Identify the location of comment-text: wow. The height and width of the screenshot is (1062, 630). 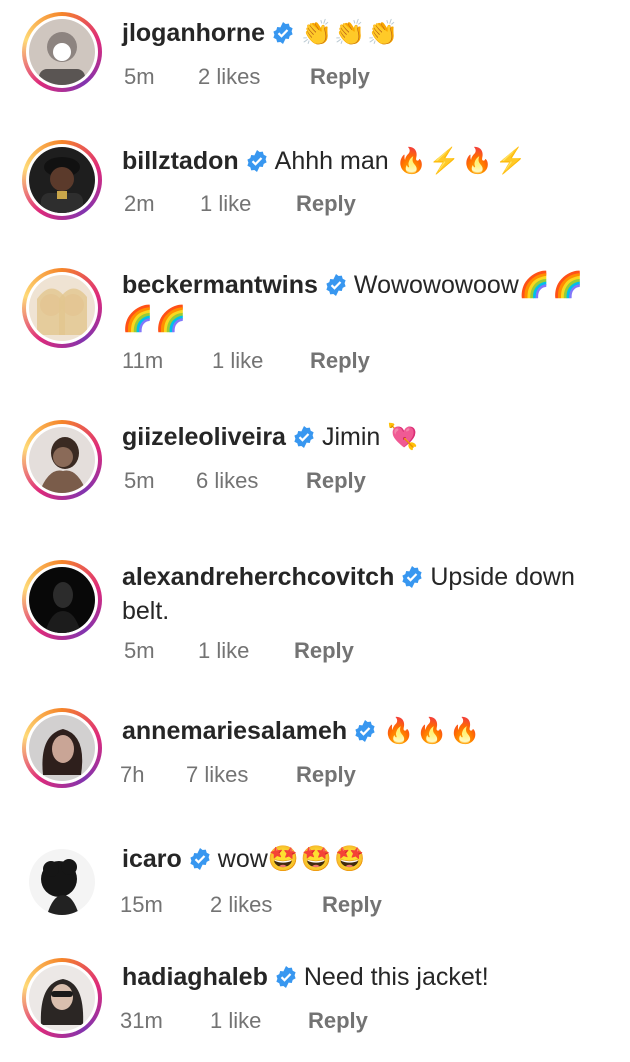
(242, 859).